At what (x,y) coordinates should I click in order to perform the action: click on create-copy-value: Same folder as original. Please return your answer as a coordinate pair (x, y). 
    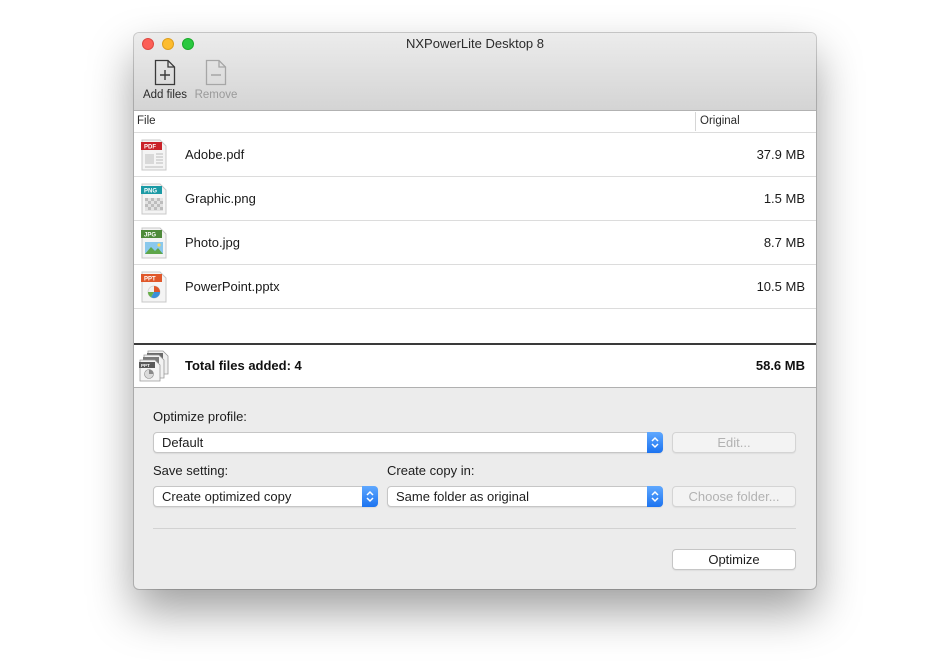
    Looking at the image, I should click on (462, 496).